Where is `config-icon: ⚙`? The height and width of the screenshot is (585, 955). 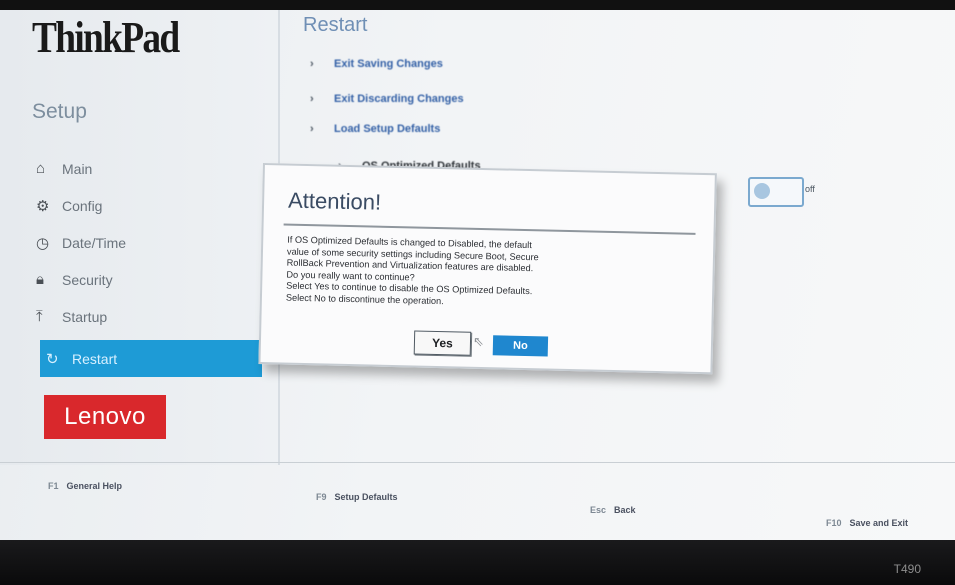 config-icon: ⚙ is located at coordinates (43, 206).